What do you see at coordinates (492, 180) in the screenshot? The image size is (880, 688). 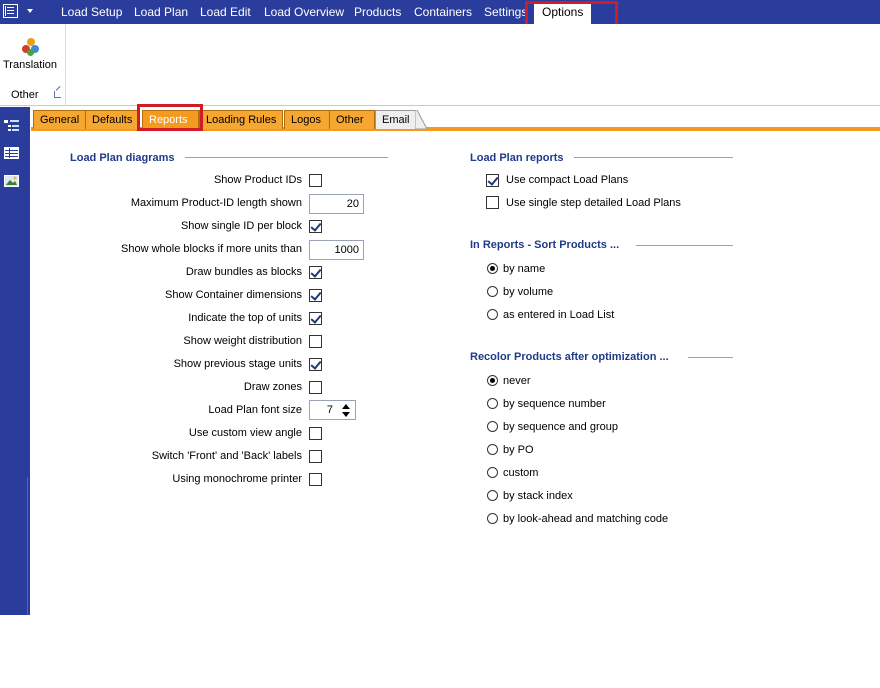 I see `compact-plans-checkbox` at bounding box center [492, 180].